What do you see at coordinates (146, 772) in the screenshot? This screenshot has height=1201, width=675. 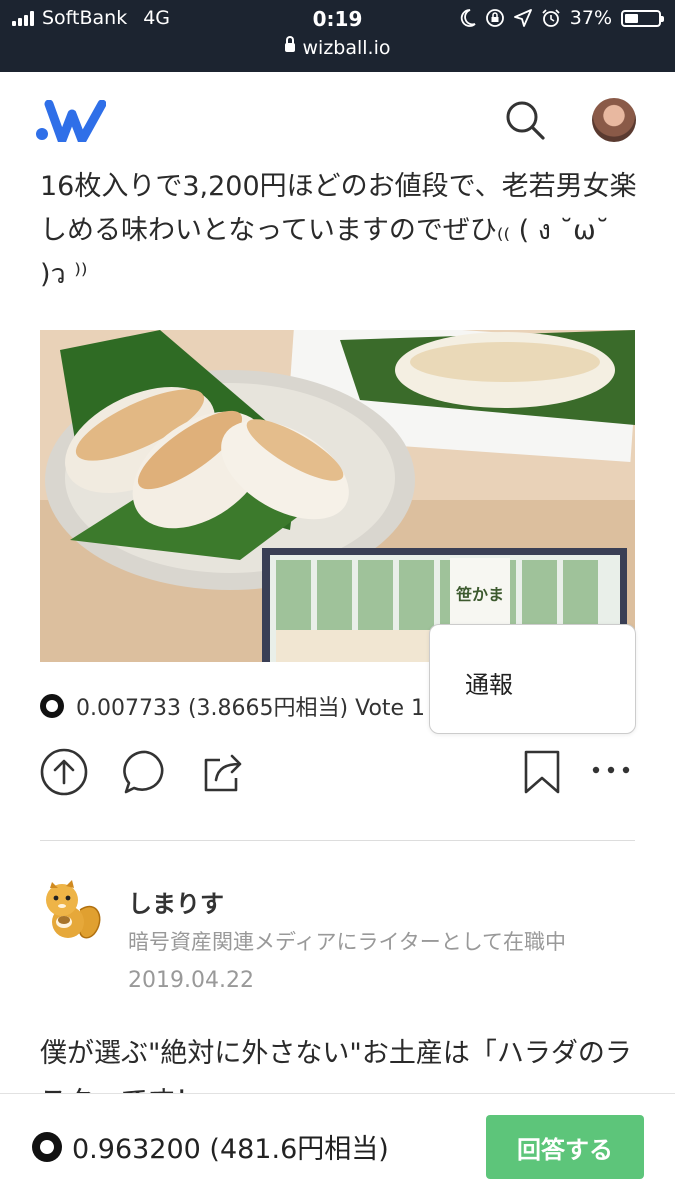 I see `comment-icon` at bounding box center [146, 772].